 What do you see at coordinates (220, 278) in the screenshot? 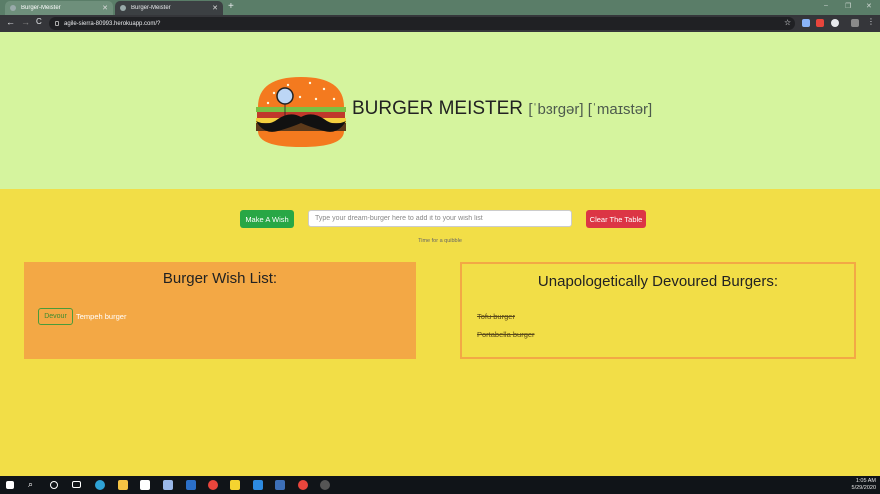
I see `wish-list-title: Burger Wish List:` at bounding box center [220, 278].